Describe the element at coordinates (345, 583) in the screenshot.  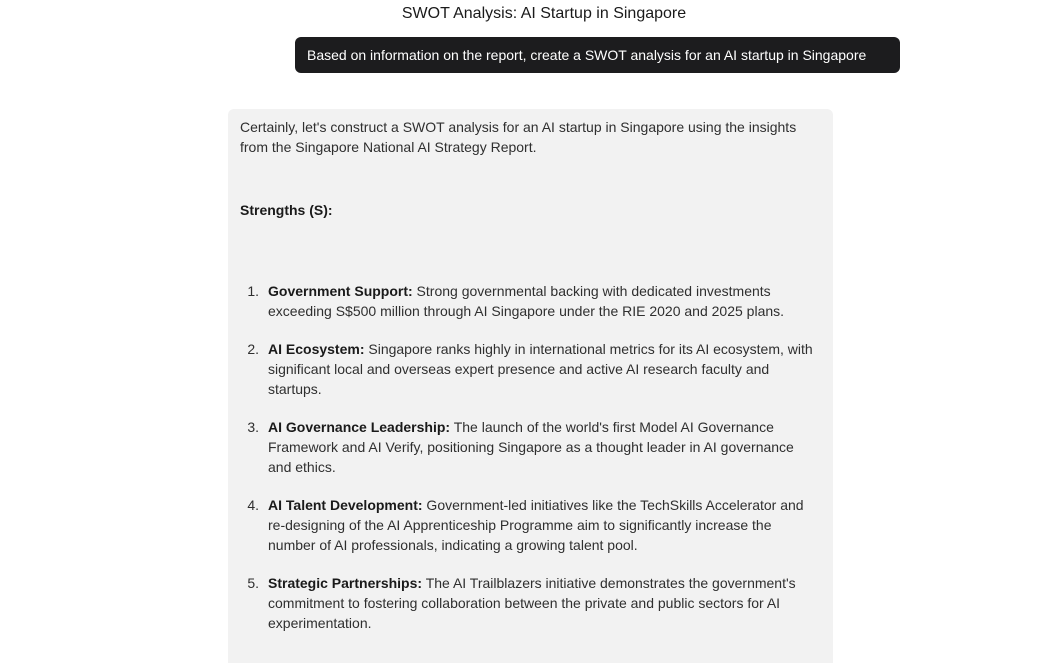
I see `list-item-title: Strategic Partnerships:` at that location.